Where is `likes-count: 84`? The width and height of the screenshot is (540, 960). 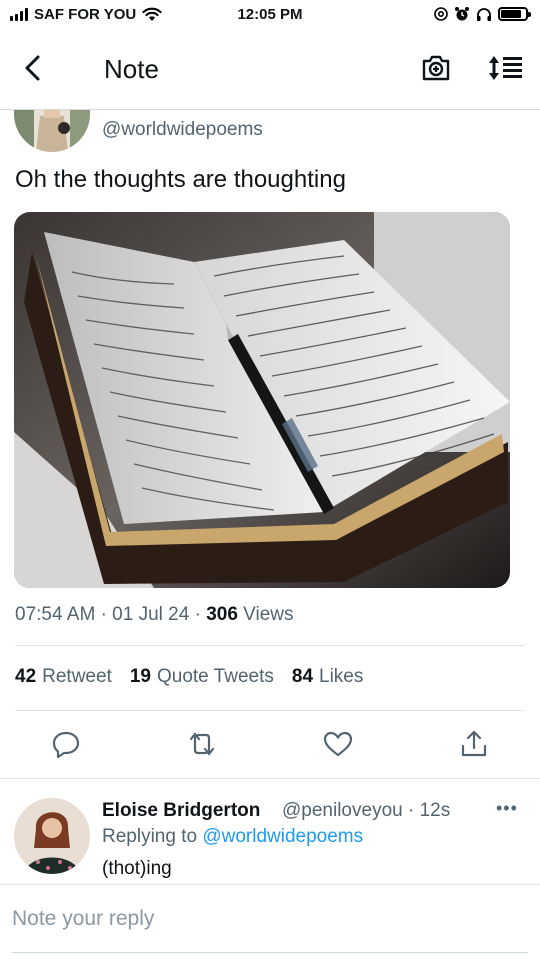 likes-count: 84 is located at coordinates (302, 676).